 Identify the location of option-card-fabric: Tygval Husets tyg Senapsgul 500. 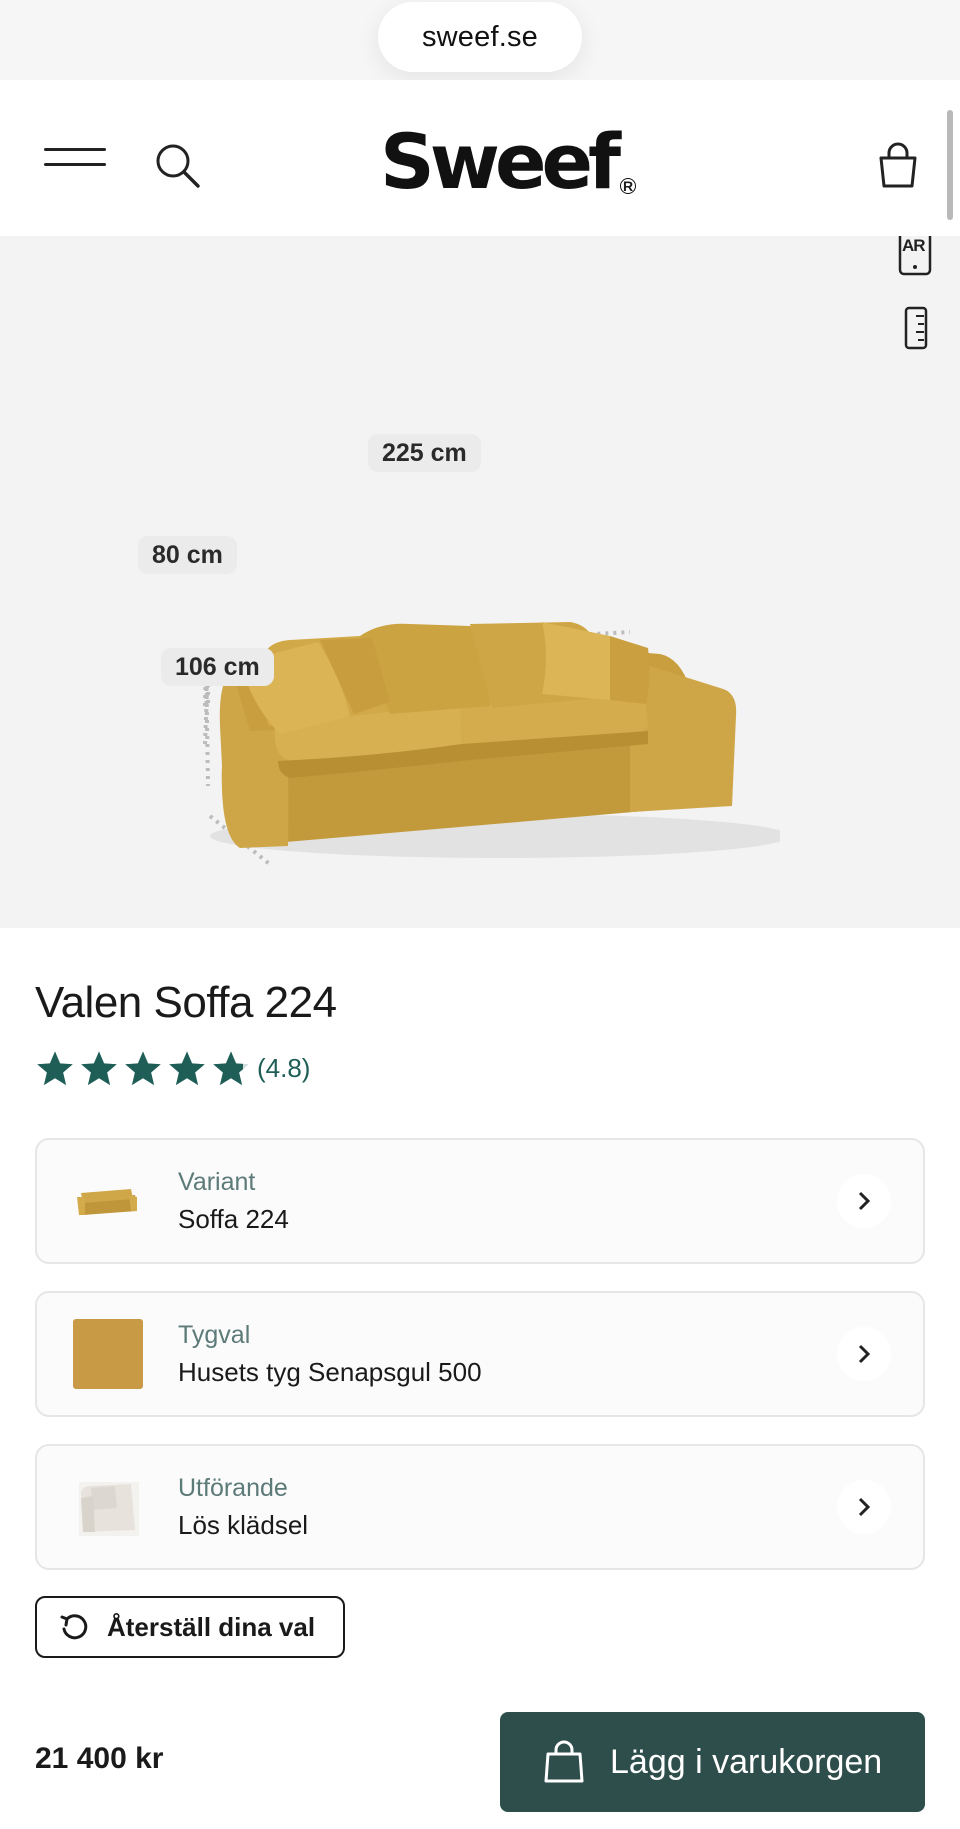
(480, 1354).